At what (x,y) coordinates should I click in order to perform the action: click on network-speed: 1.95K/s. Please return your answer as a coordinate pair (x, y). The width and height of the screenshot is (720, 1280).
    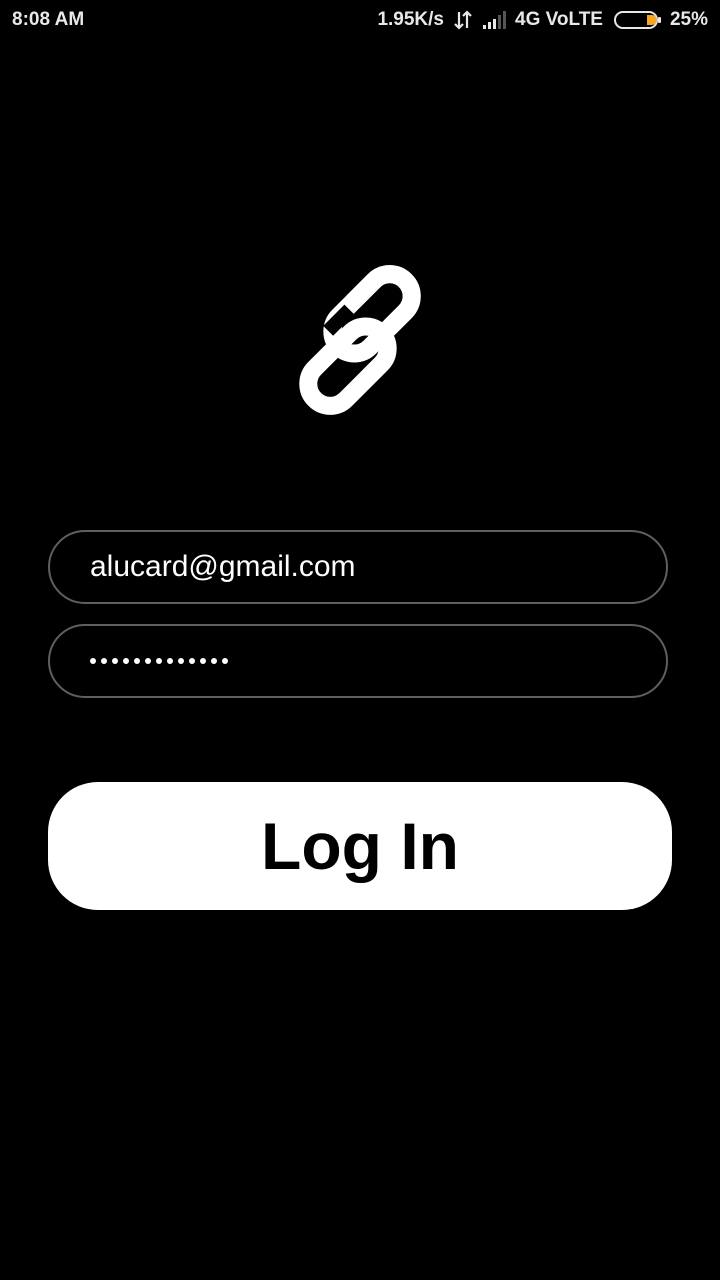
    Looking at the image, I should click on (410, 19).